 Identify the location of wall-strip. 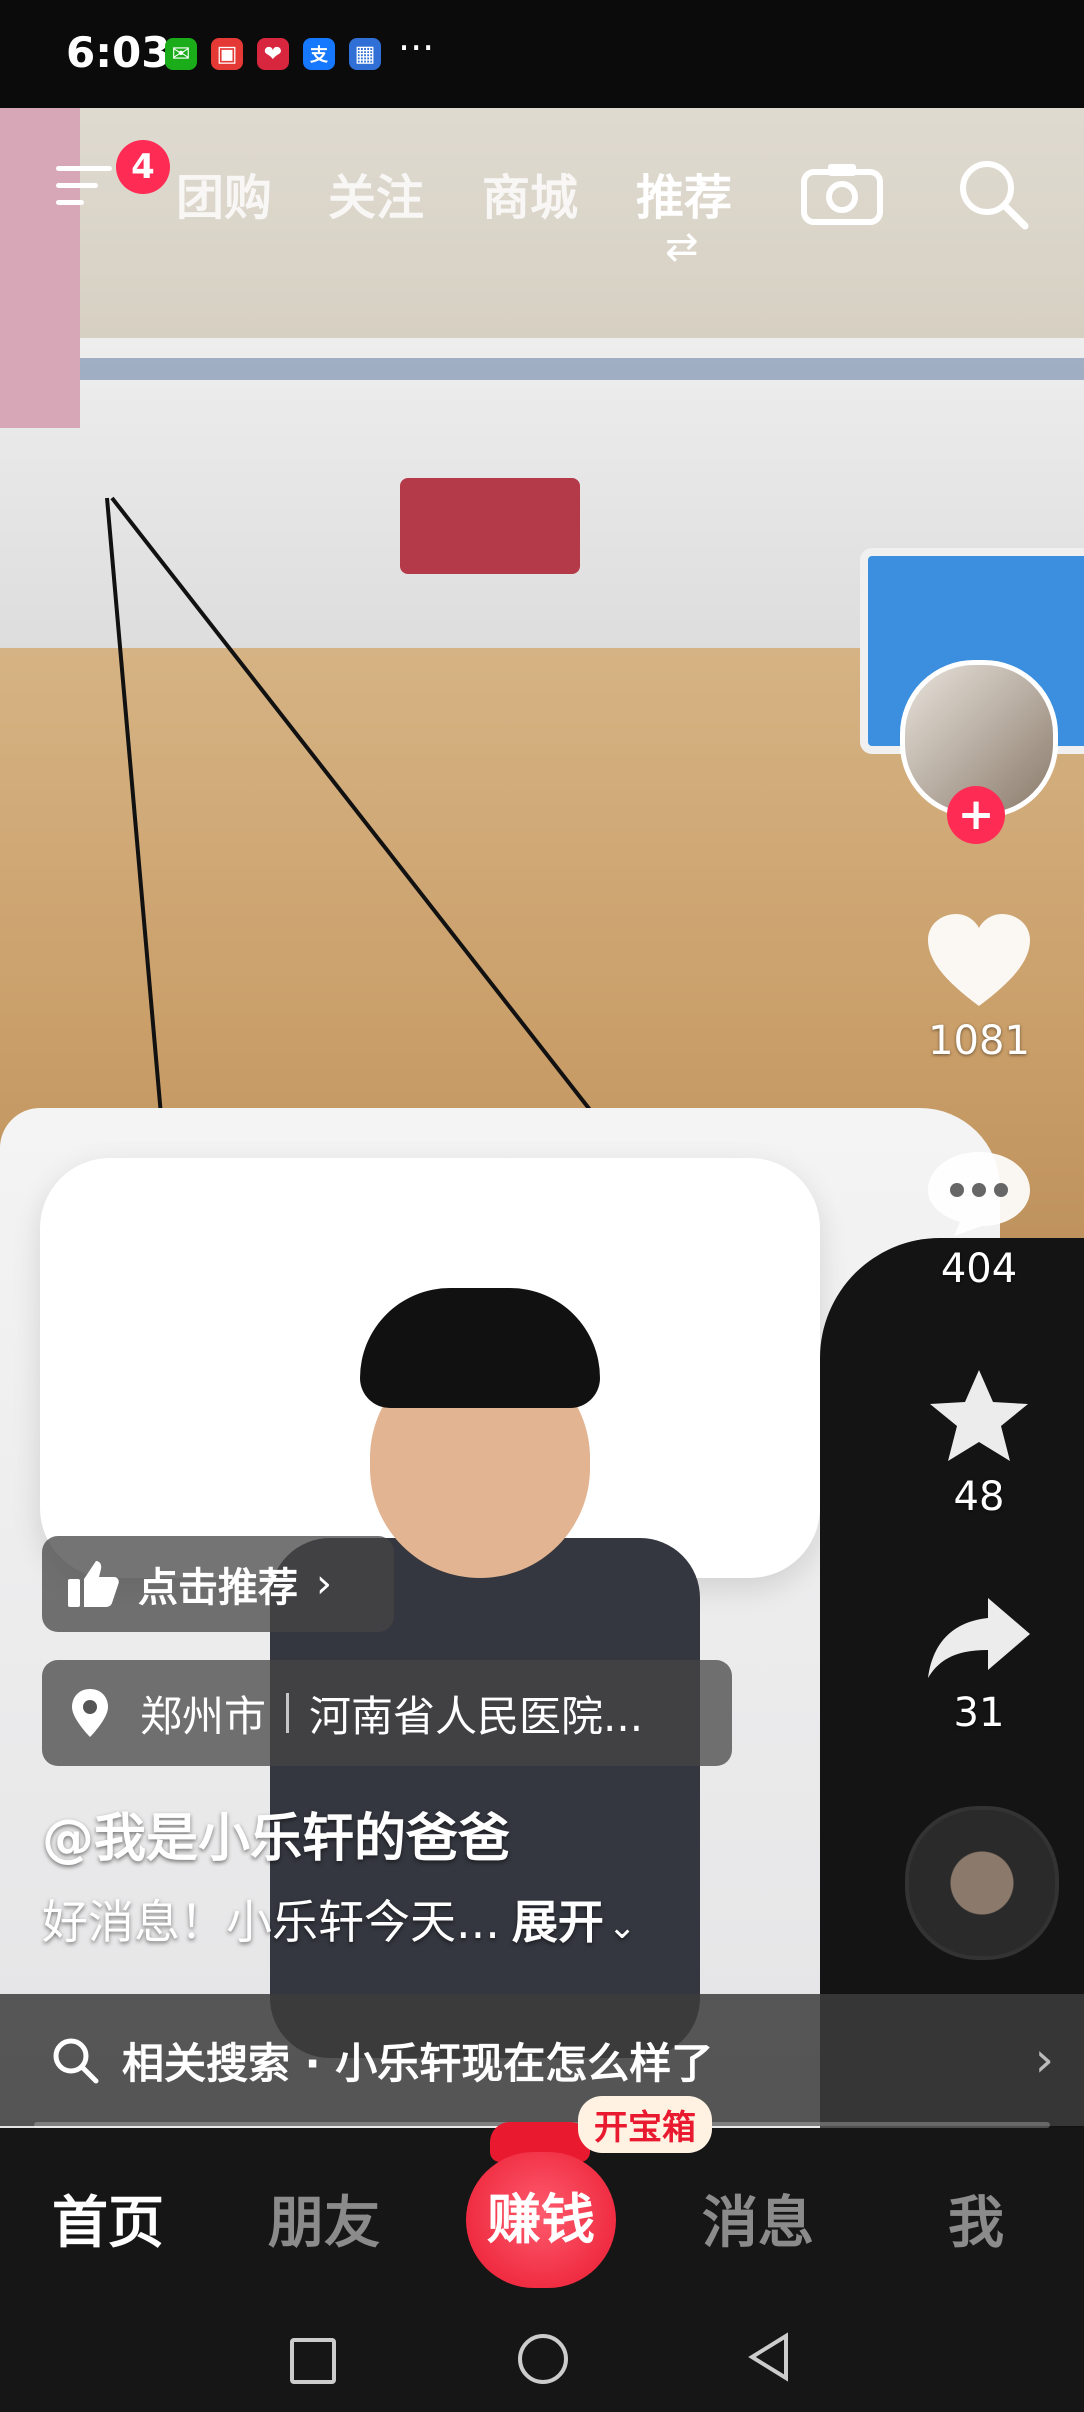
(542, 369).